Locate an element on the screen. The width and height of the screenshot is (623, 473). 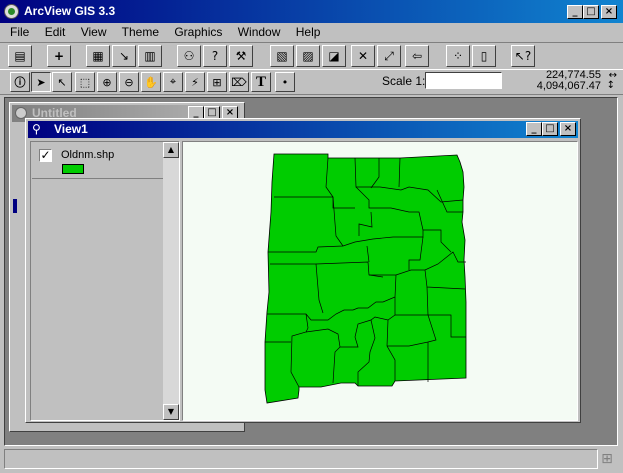
identify-tool: ⓘ is located at coordinates (20, 82).